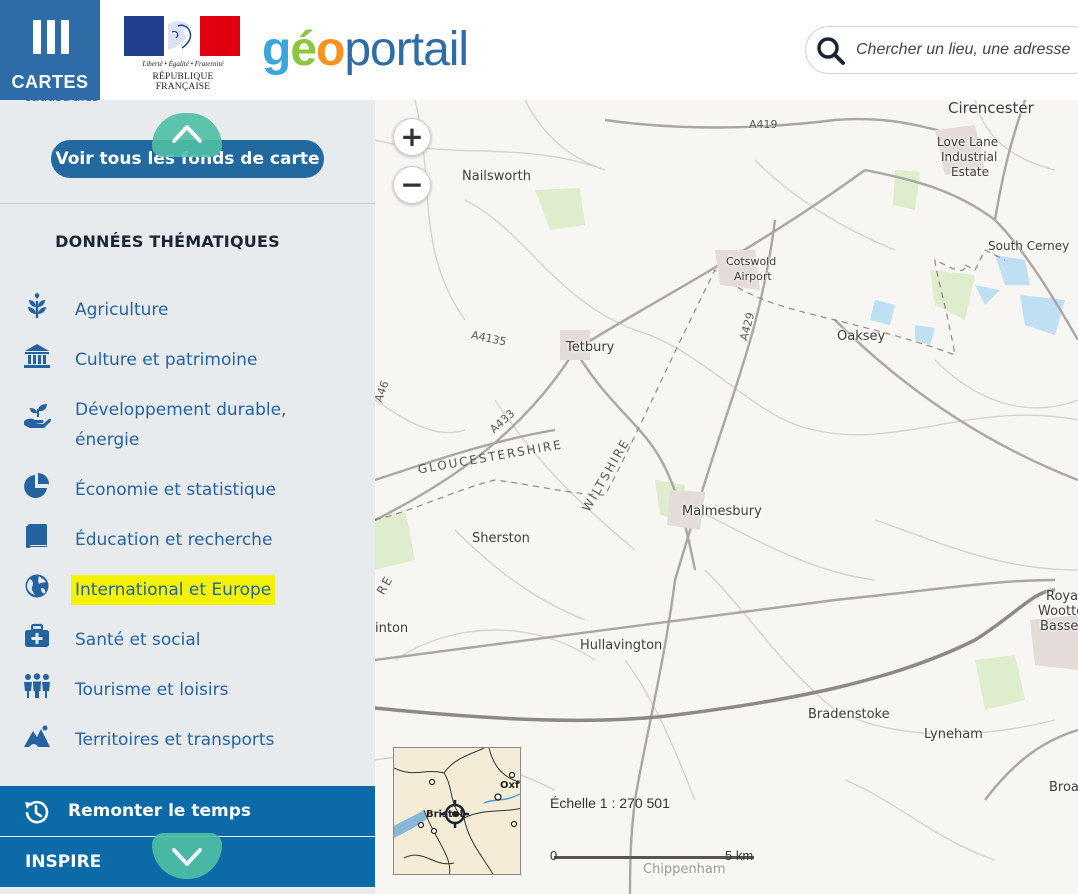 This screenshot has width=1078, height=894. I want to click on inspire-label: INSPIRE, so click(63, 862).